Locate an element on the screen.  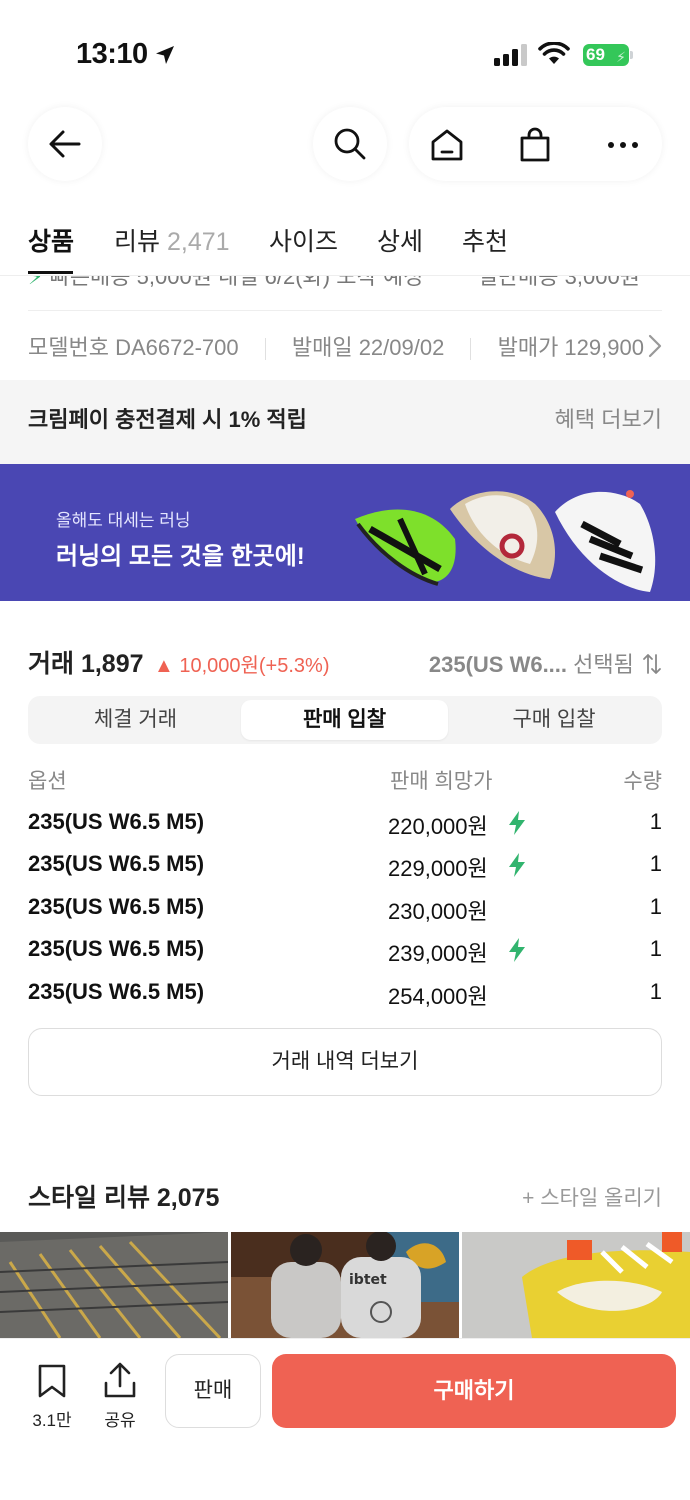
cart-button is located at coordinates (535, 145).